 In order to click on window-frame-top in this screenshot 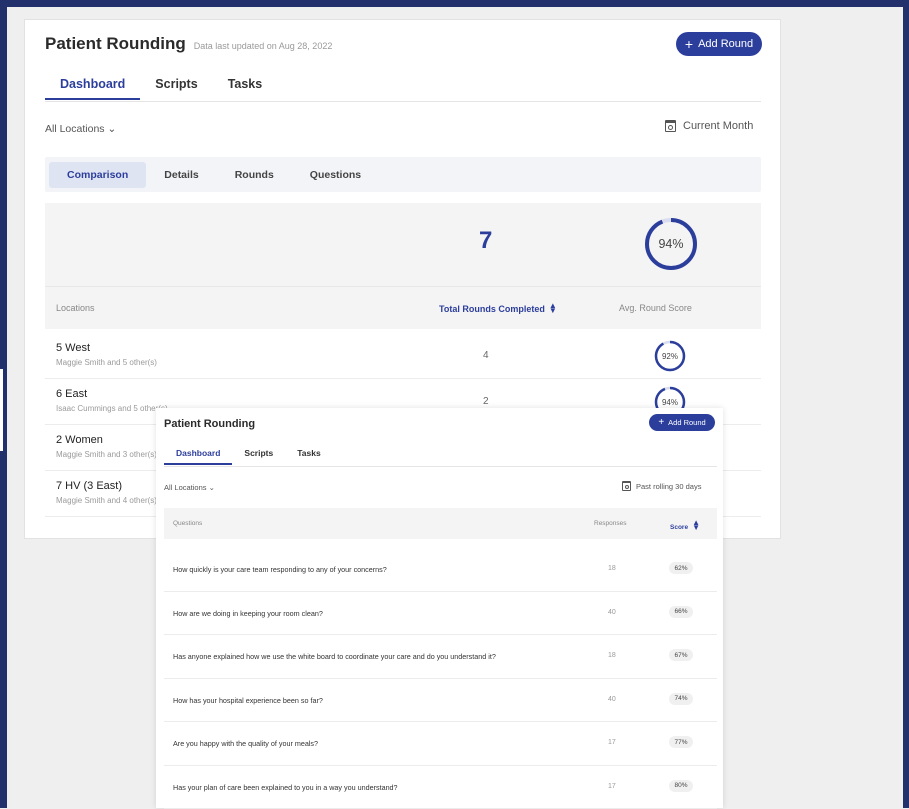, I will do `click(454, 3)`.